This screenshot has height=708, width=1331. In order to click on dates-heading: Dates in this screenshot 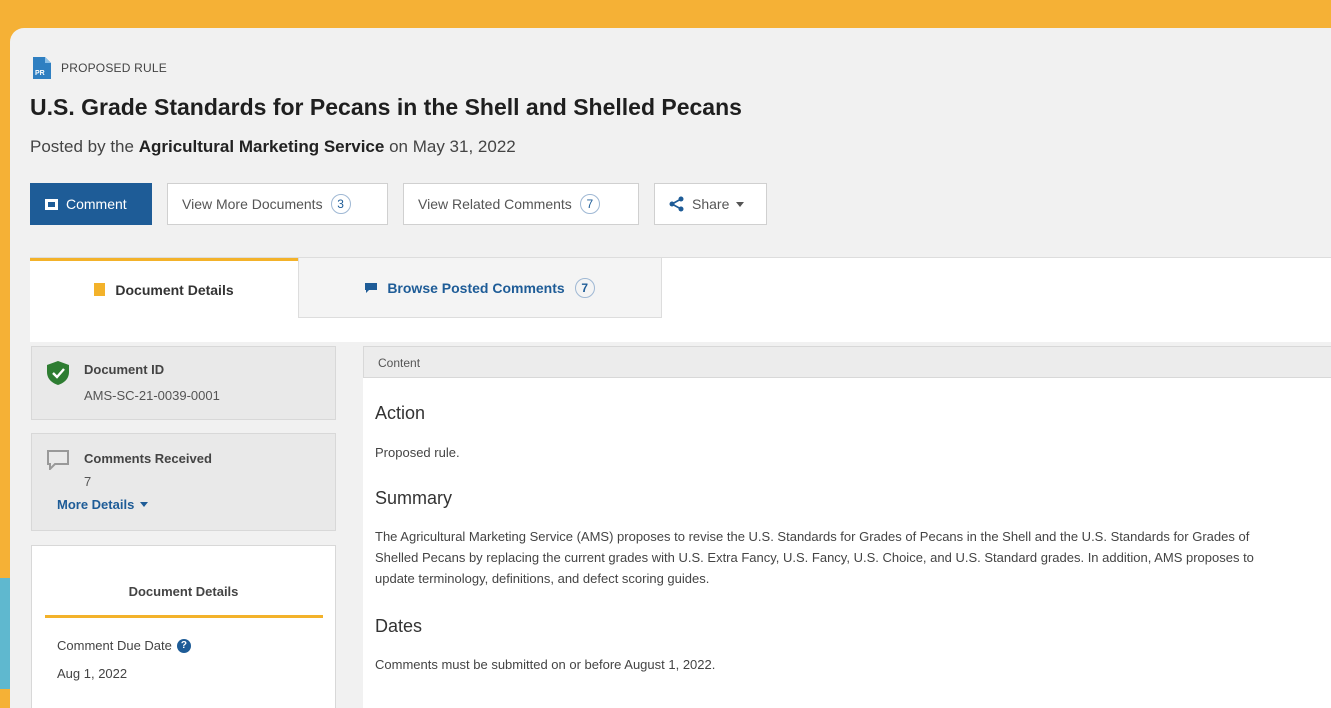, I will do `click(399, 626)`.